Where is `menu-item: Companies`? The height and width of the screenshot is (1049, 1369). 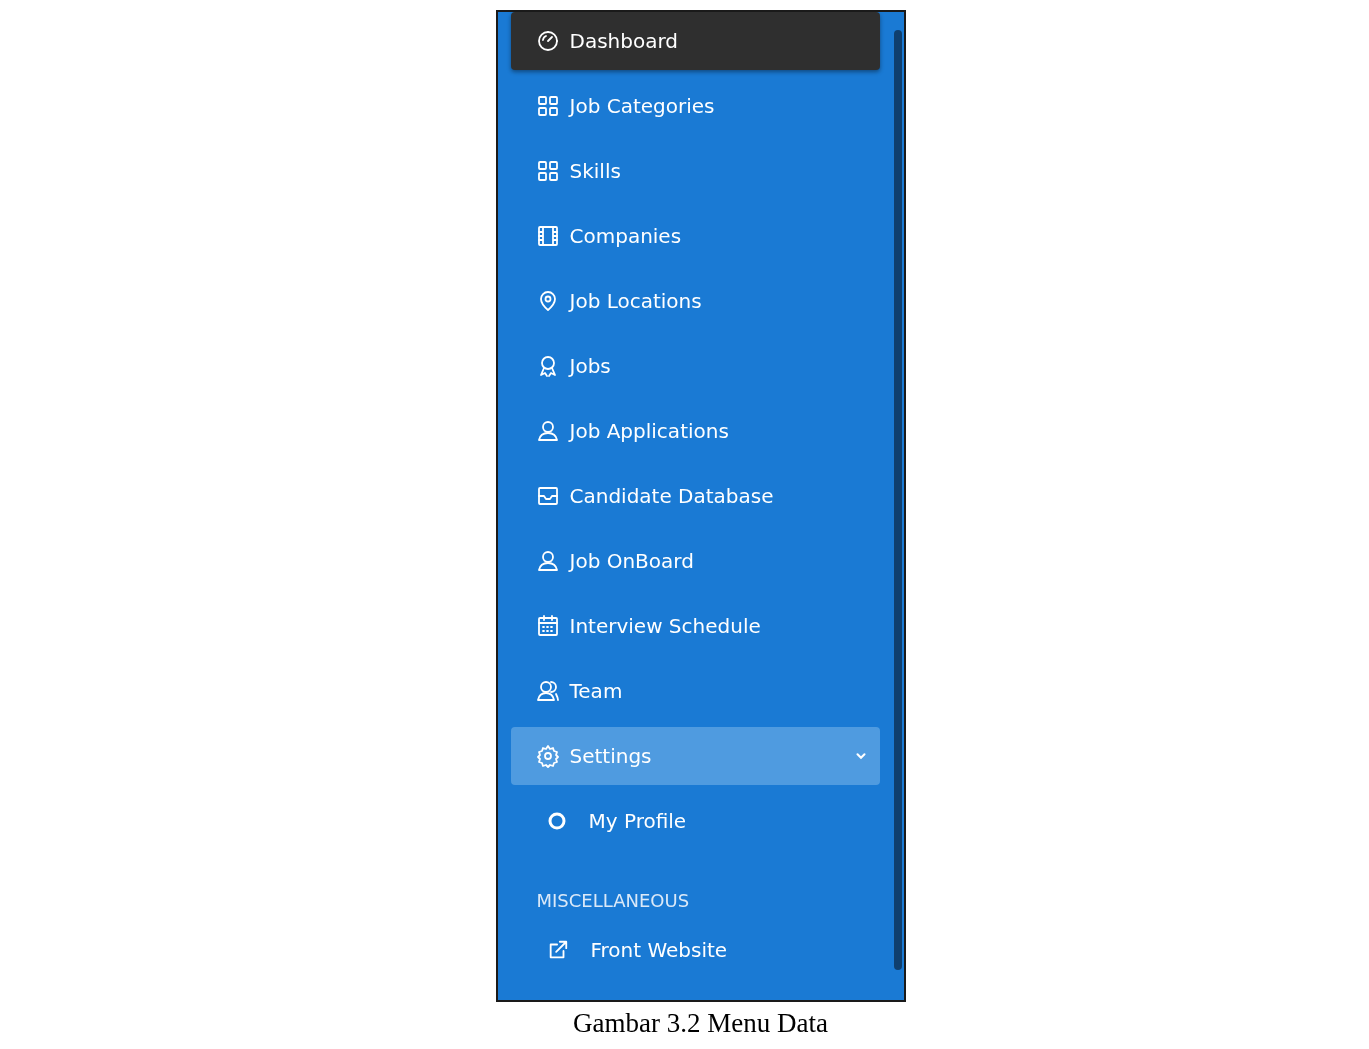
menu-item: Companies is located at coordinates (695, 236).